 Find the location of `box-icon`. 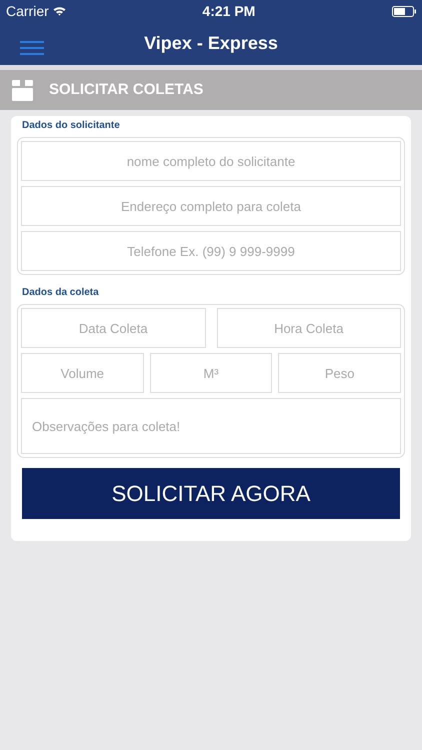

box-icon is located at coordinates (22, 90).